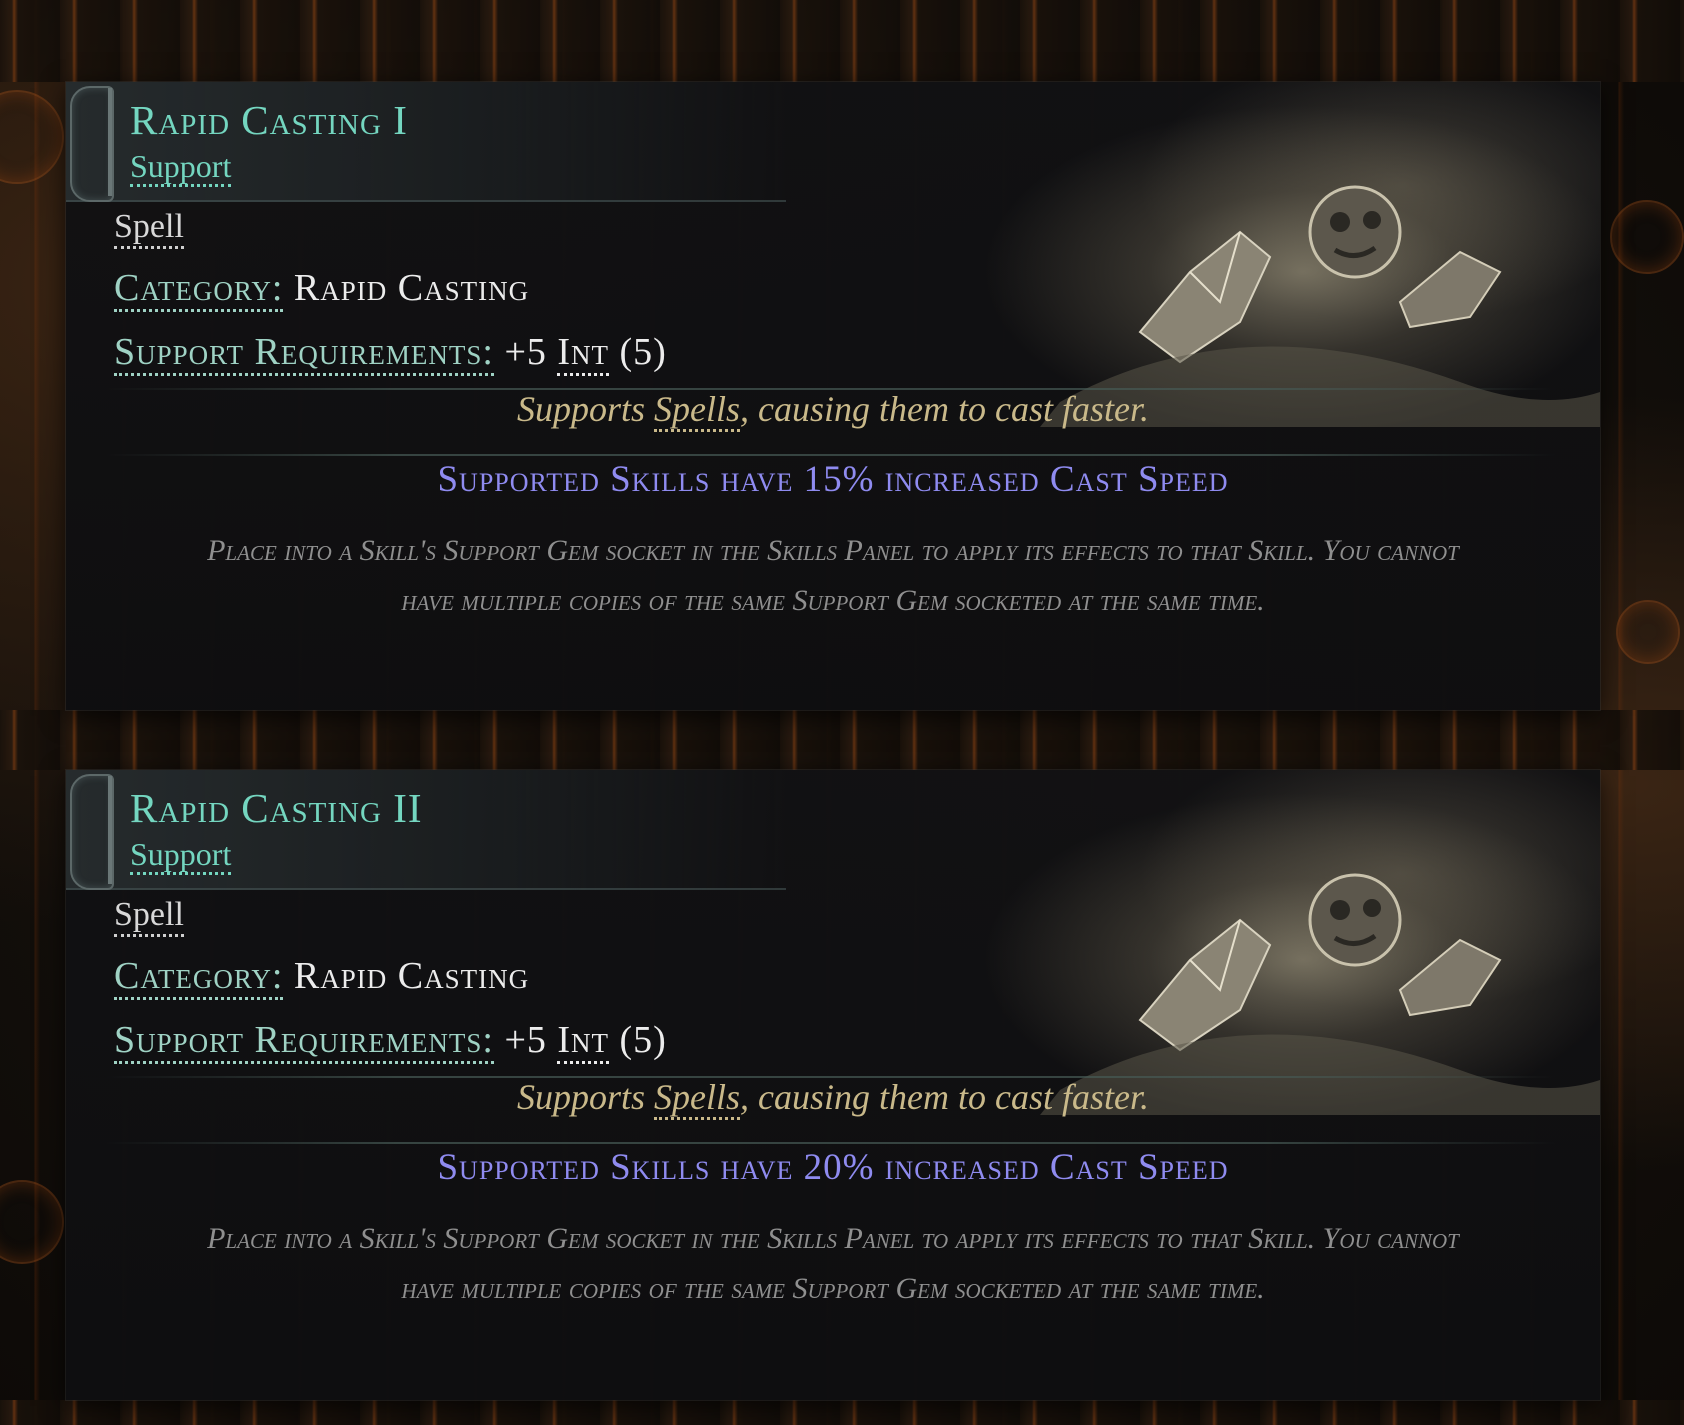 Image resolution: width=1684 pixels, height=1425 pixels. I want to click on gem-name: Rapid Casting I, so click(269, 120).